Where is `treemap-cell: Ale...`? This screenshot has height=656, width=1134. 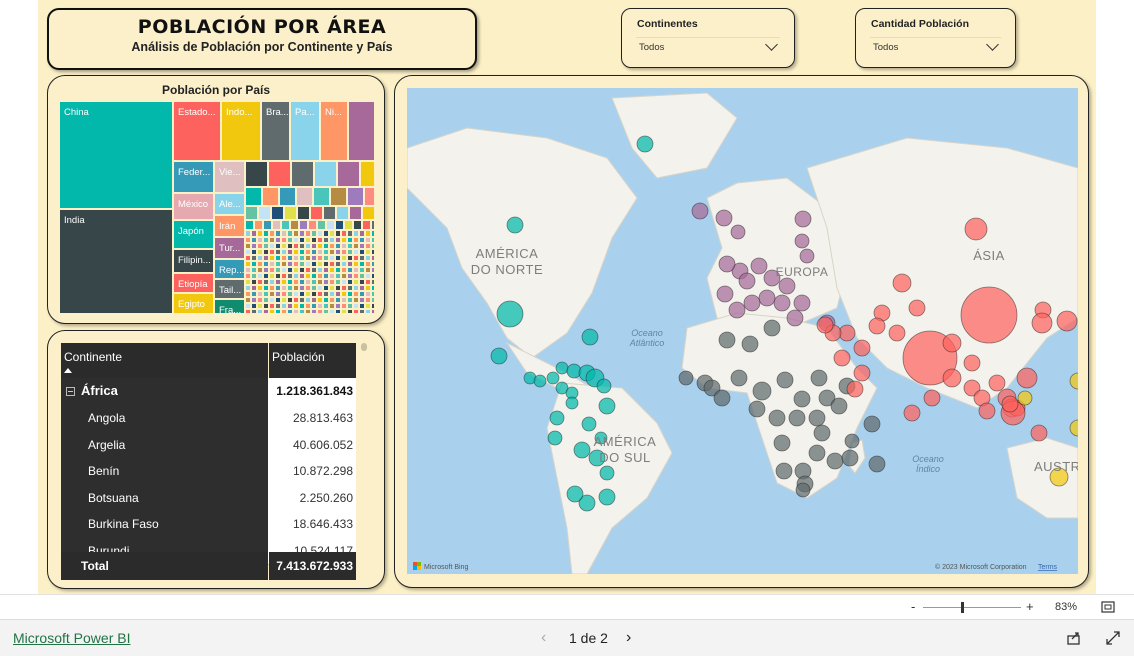 treemap-cell: Ale... is located at coordinates (229, 204).